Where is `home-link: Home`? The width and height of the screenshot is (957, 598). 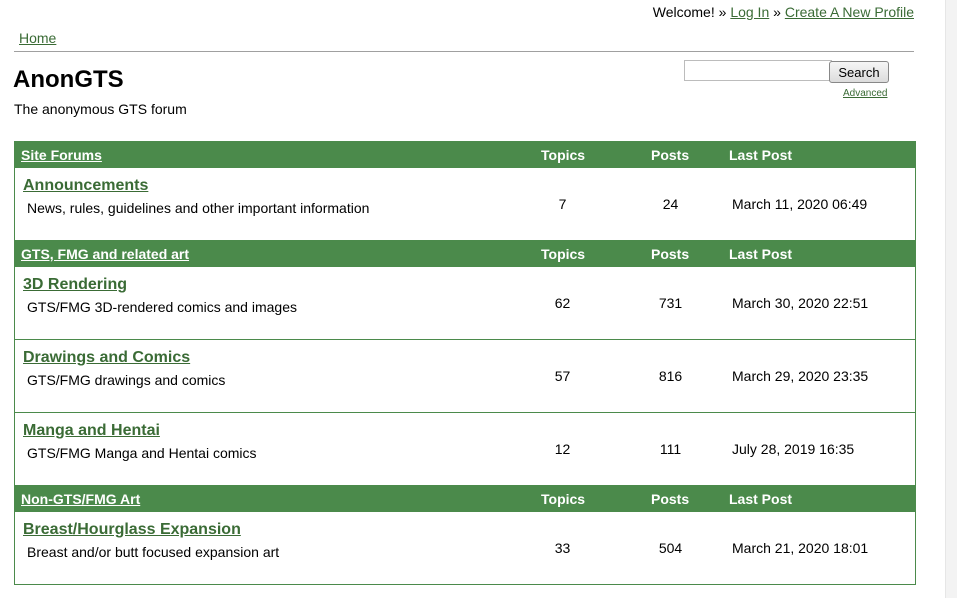 home-link: Home is located at coordinates (37, 38).